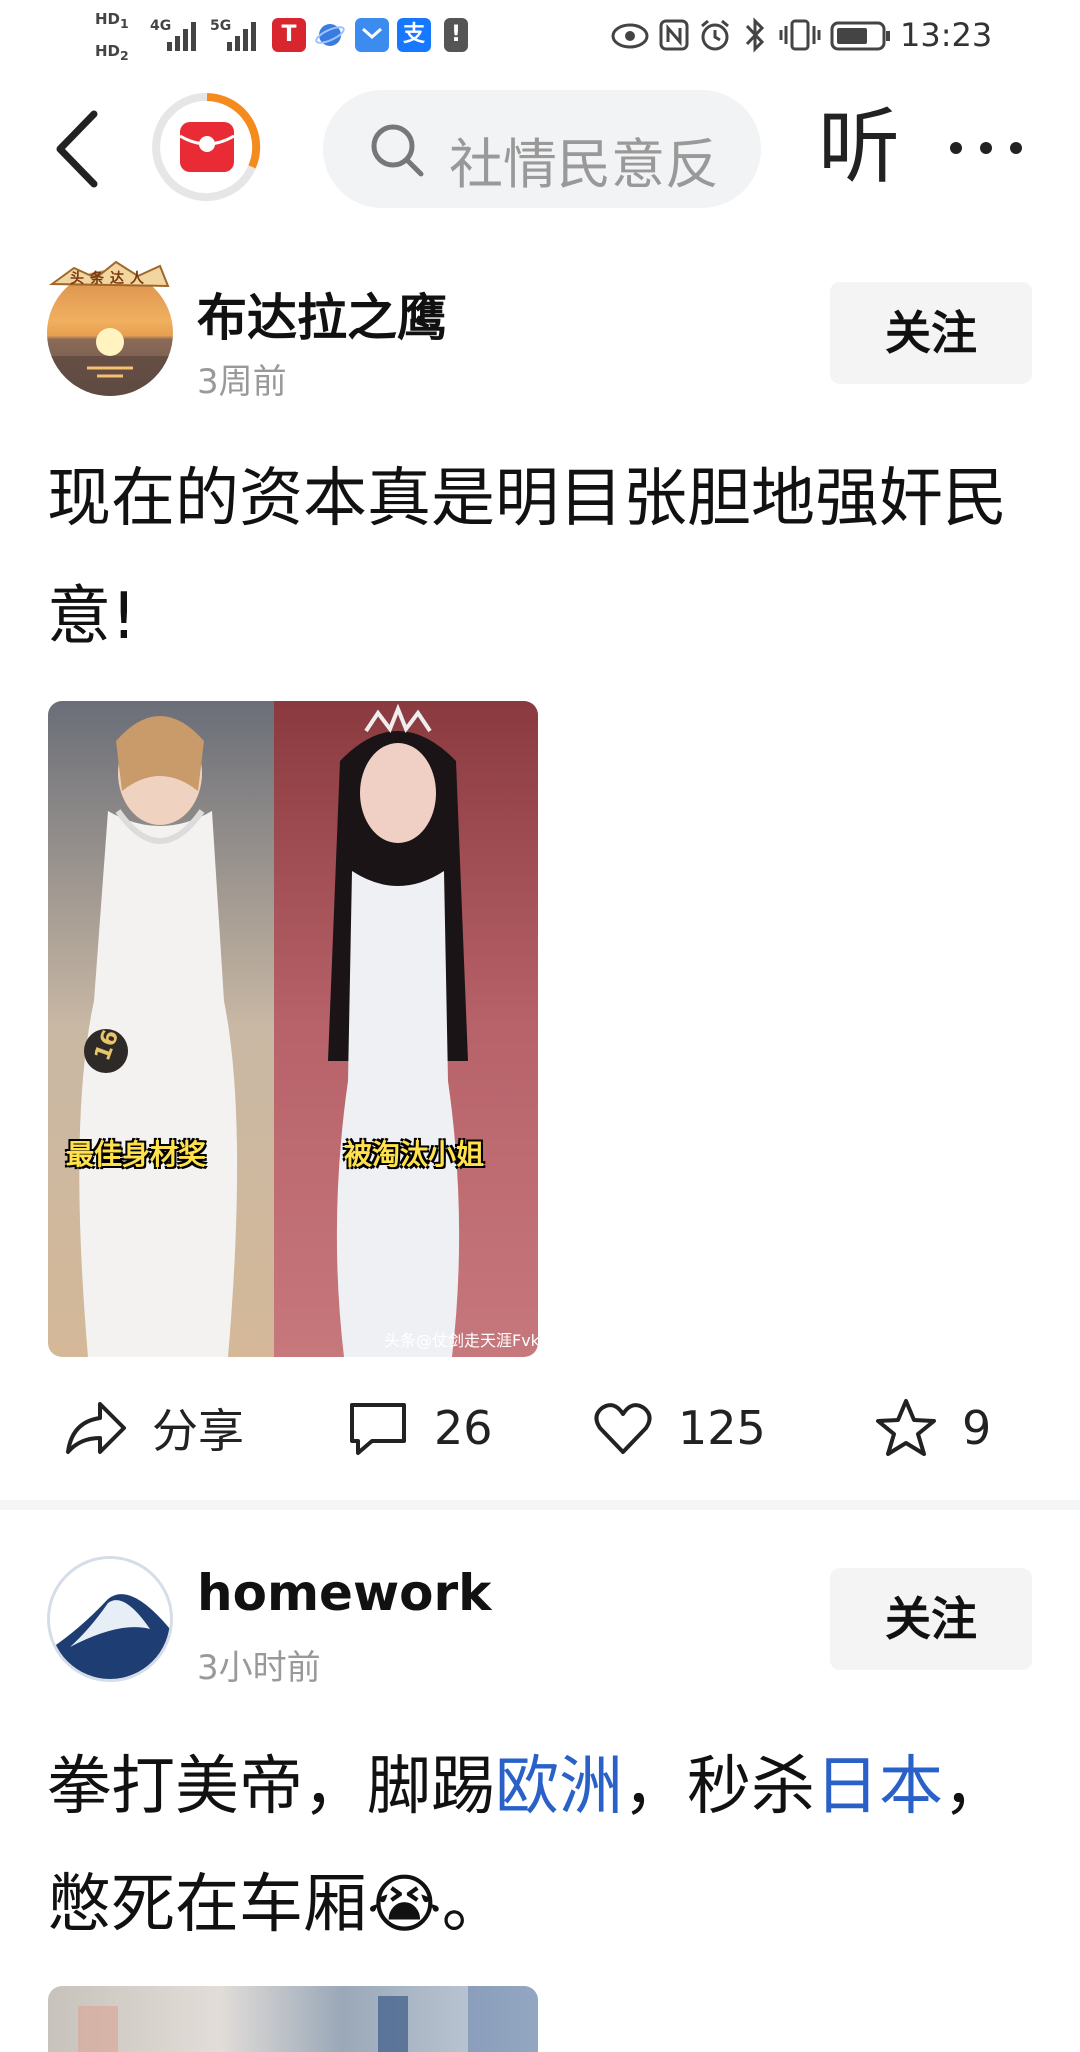  I want to click on red-packet-button, so click(207, 147).